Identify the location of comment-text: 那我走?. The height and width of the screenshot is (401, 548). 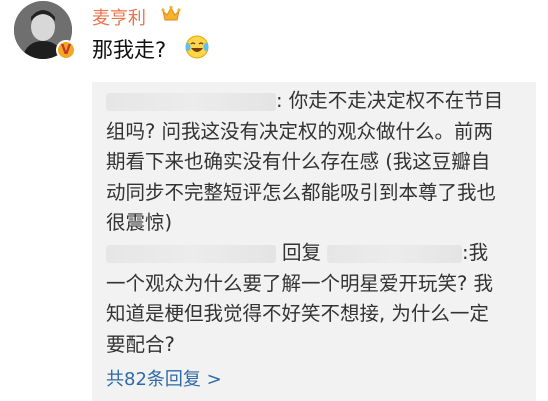
(129, 50).